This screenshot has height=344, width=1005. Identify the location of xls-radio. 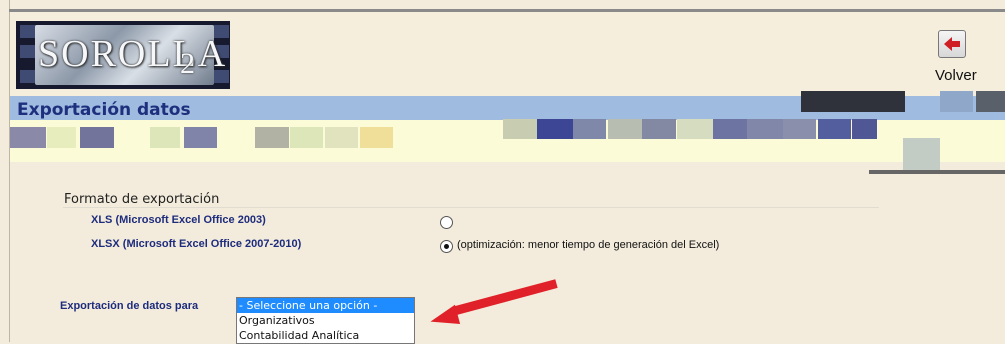
(446, 222).